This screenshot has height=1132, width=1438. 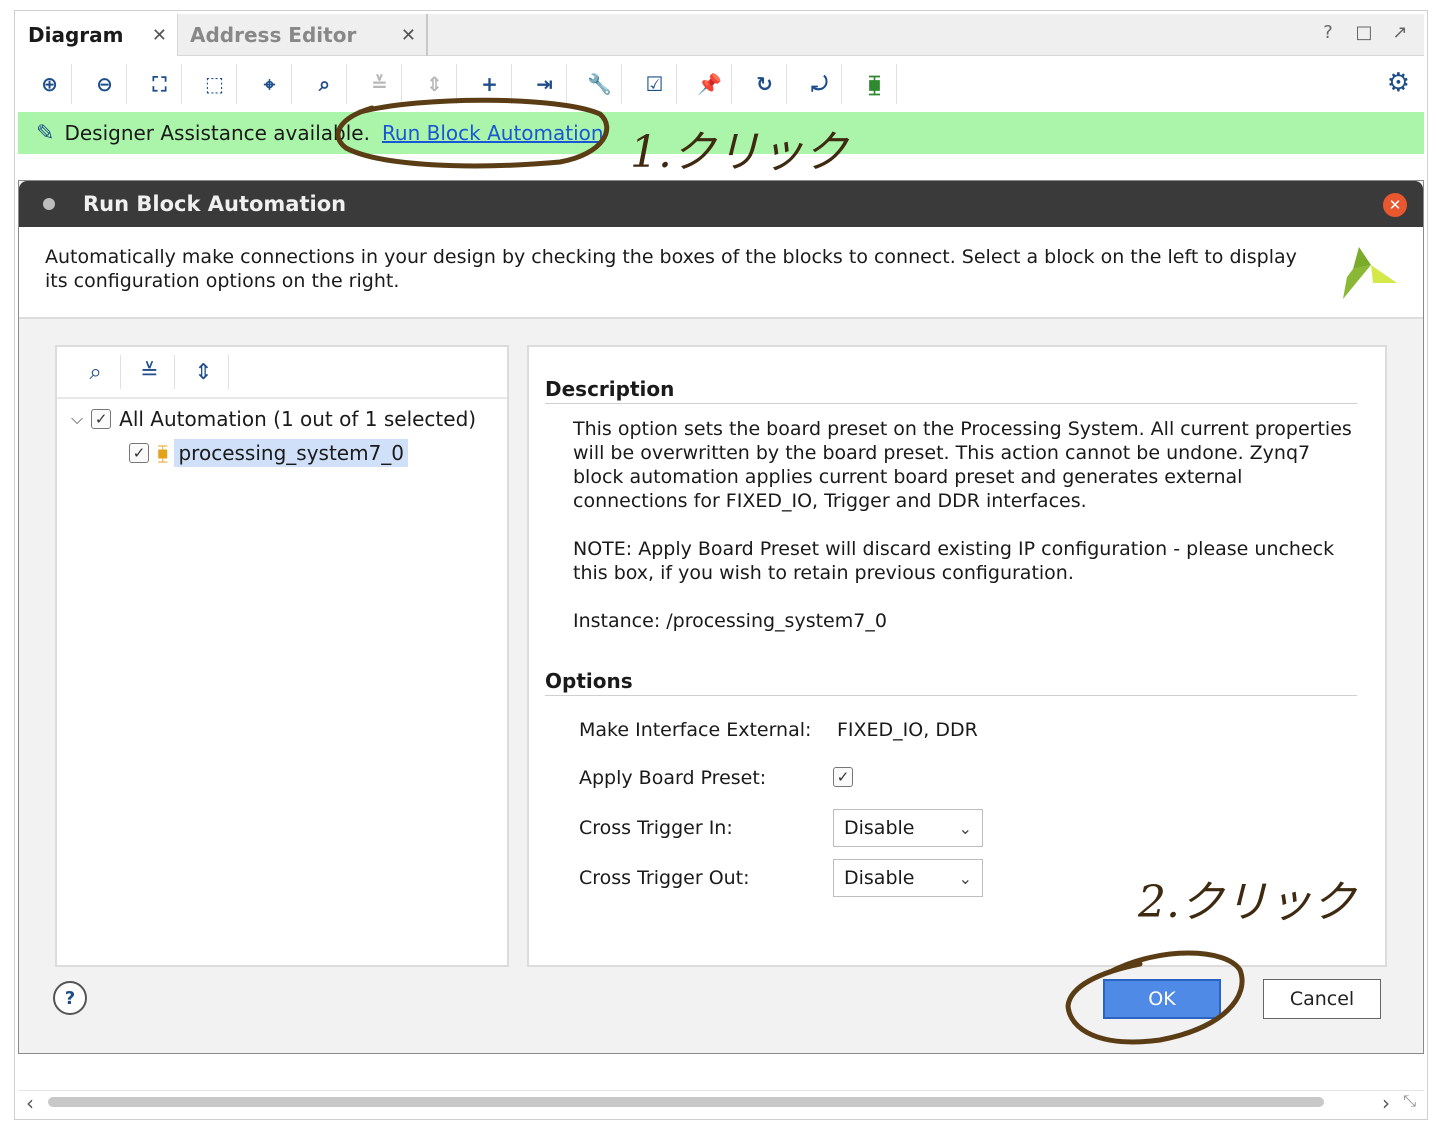 I want to click on annotation-step1: 1.クリック, so click(x=739, y=152).